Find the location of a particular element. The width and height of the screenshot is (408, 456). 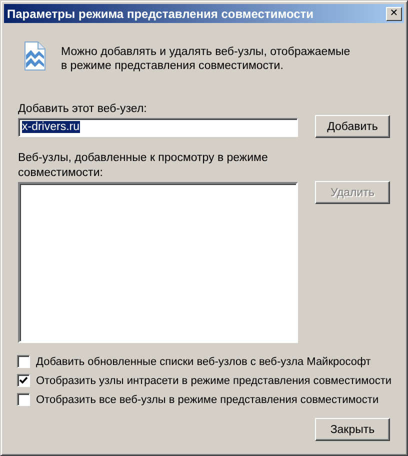

checkbox-label: Отобразить узлы интрасети в режиме представления совместимости is located at coordinates (214, 380).